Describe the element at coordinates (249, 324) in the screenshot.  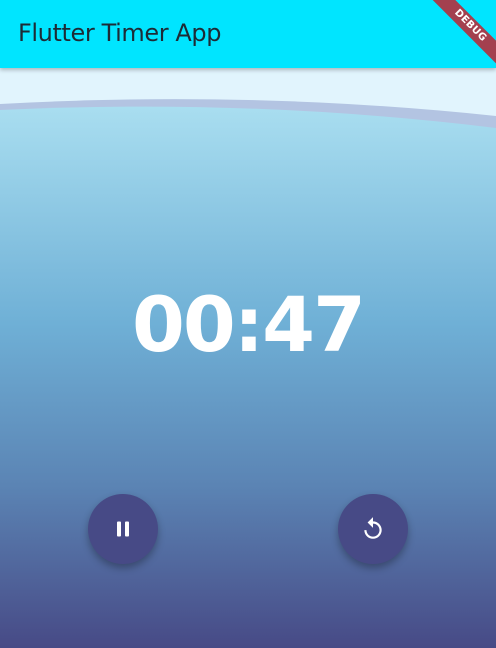
I see `timer-display: 00:47` at that location.